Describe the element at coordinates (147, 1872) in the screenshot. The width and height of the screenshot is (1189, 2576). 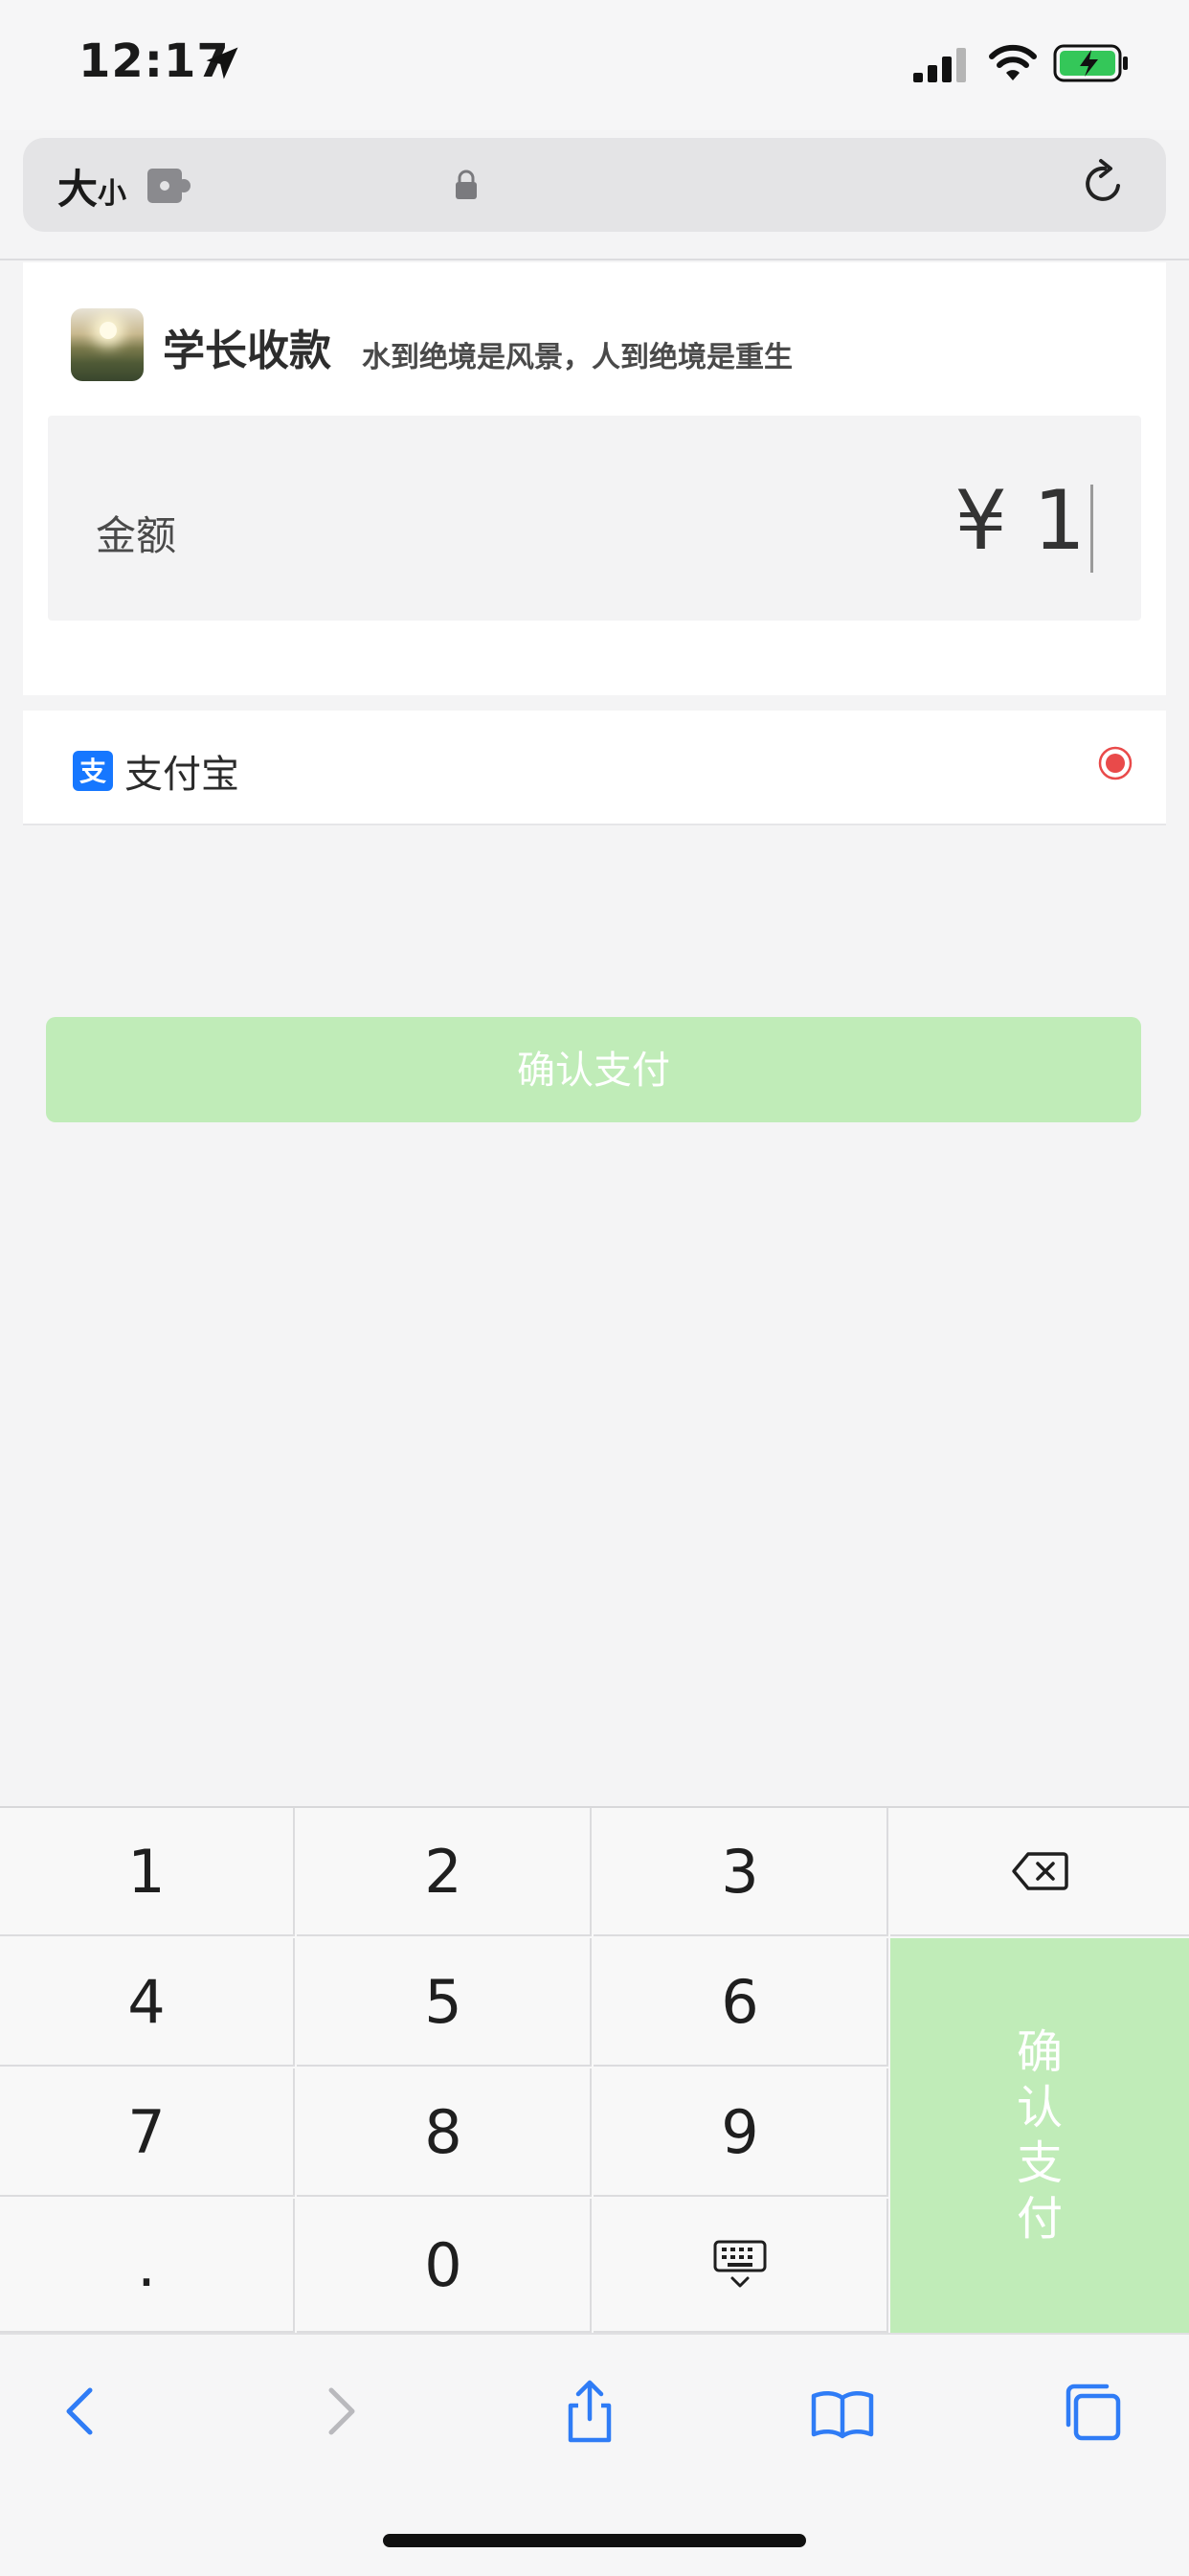
I see `key-1: 1` at that location.